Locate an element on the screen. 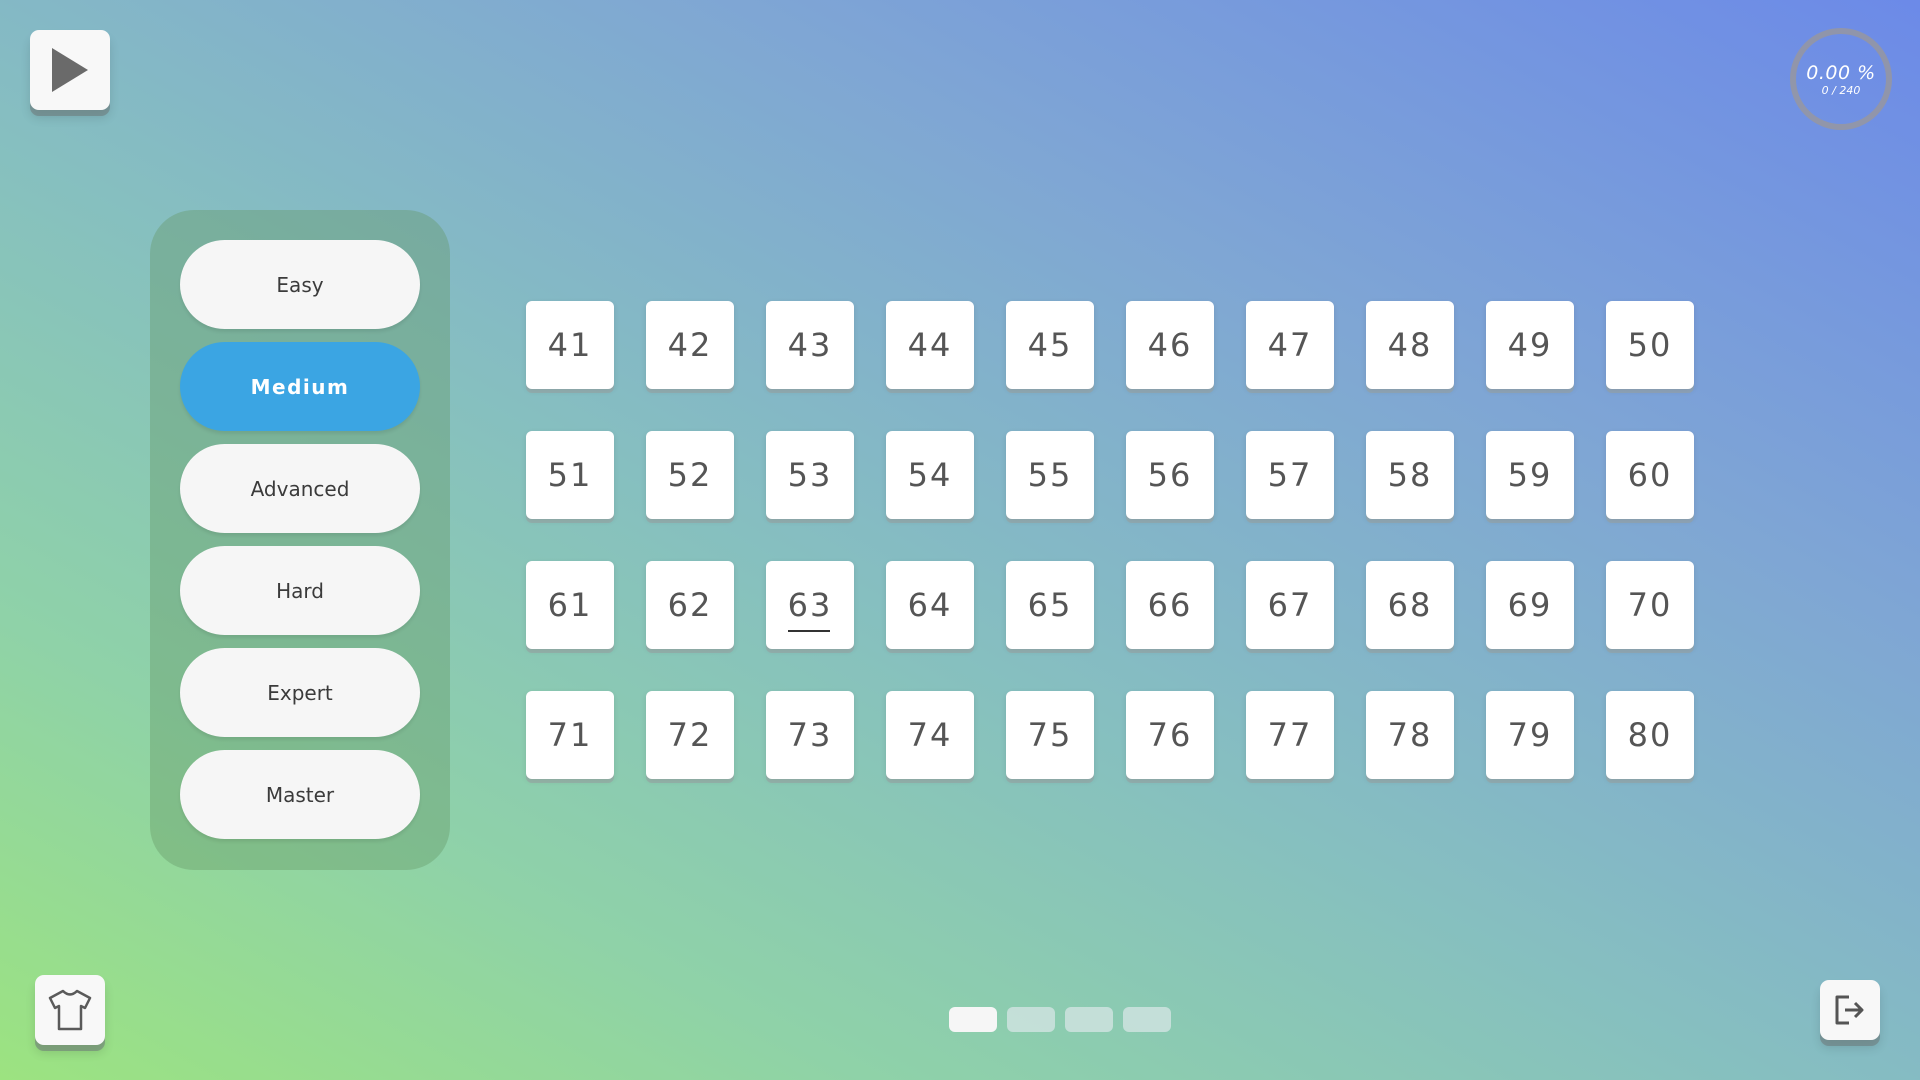 The width and height of the screenshot is (1920, 1080). level-label: 77 is located at coordinates (1290, 735).